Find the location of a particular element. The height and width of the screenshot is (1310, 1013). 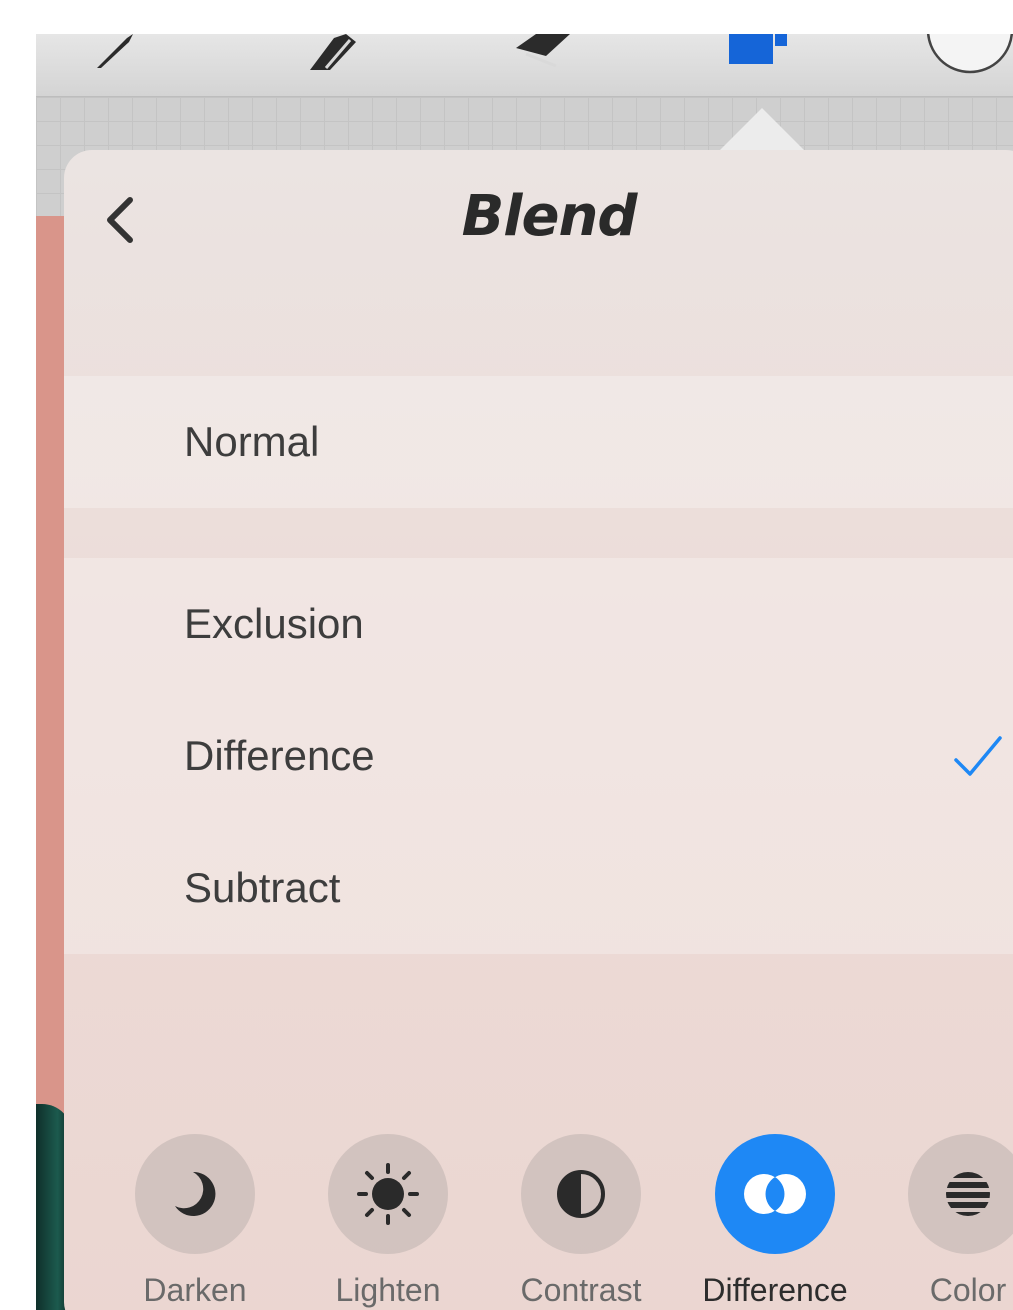

mode-subtract: Subtract is located at coordinates (538, 888).